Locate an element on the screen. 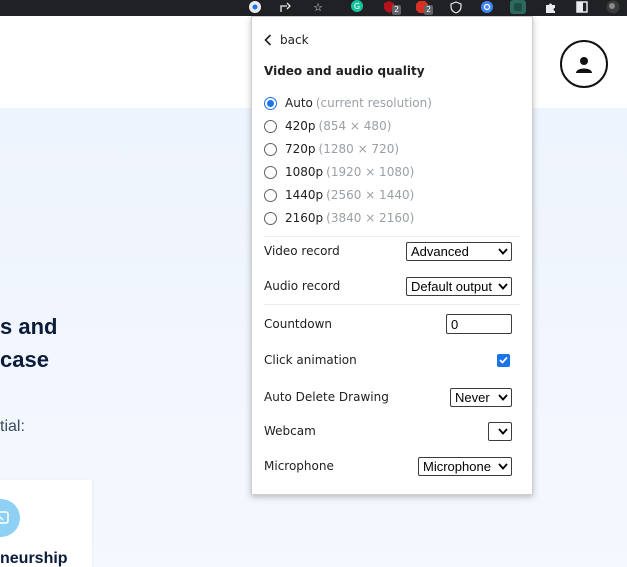  webcam-select is located at coordinates (500, 431).